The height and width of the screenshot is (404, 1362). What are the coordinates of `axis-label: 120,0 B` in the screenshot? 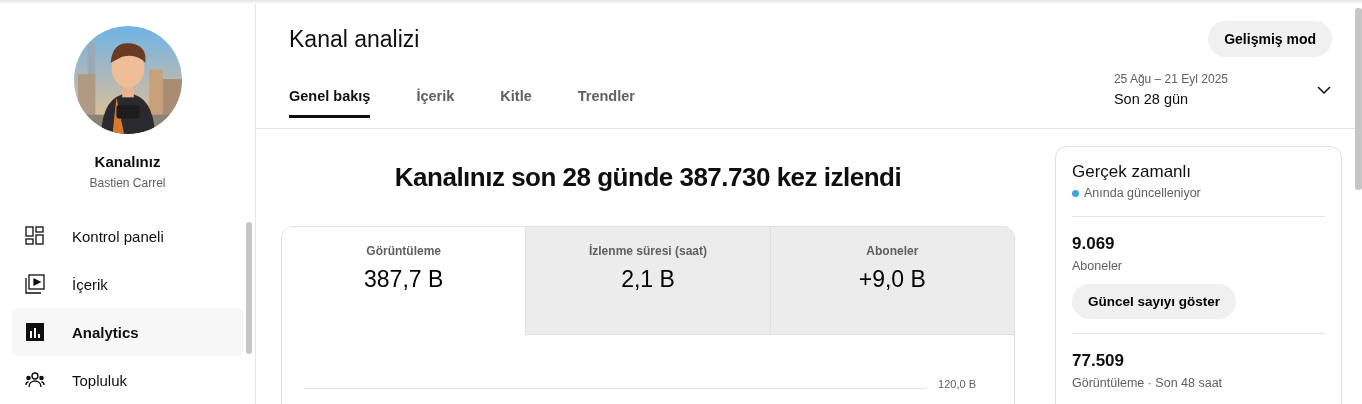 It's located at (957, 384).